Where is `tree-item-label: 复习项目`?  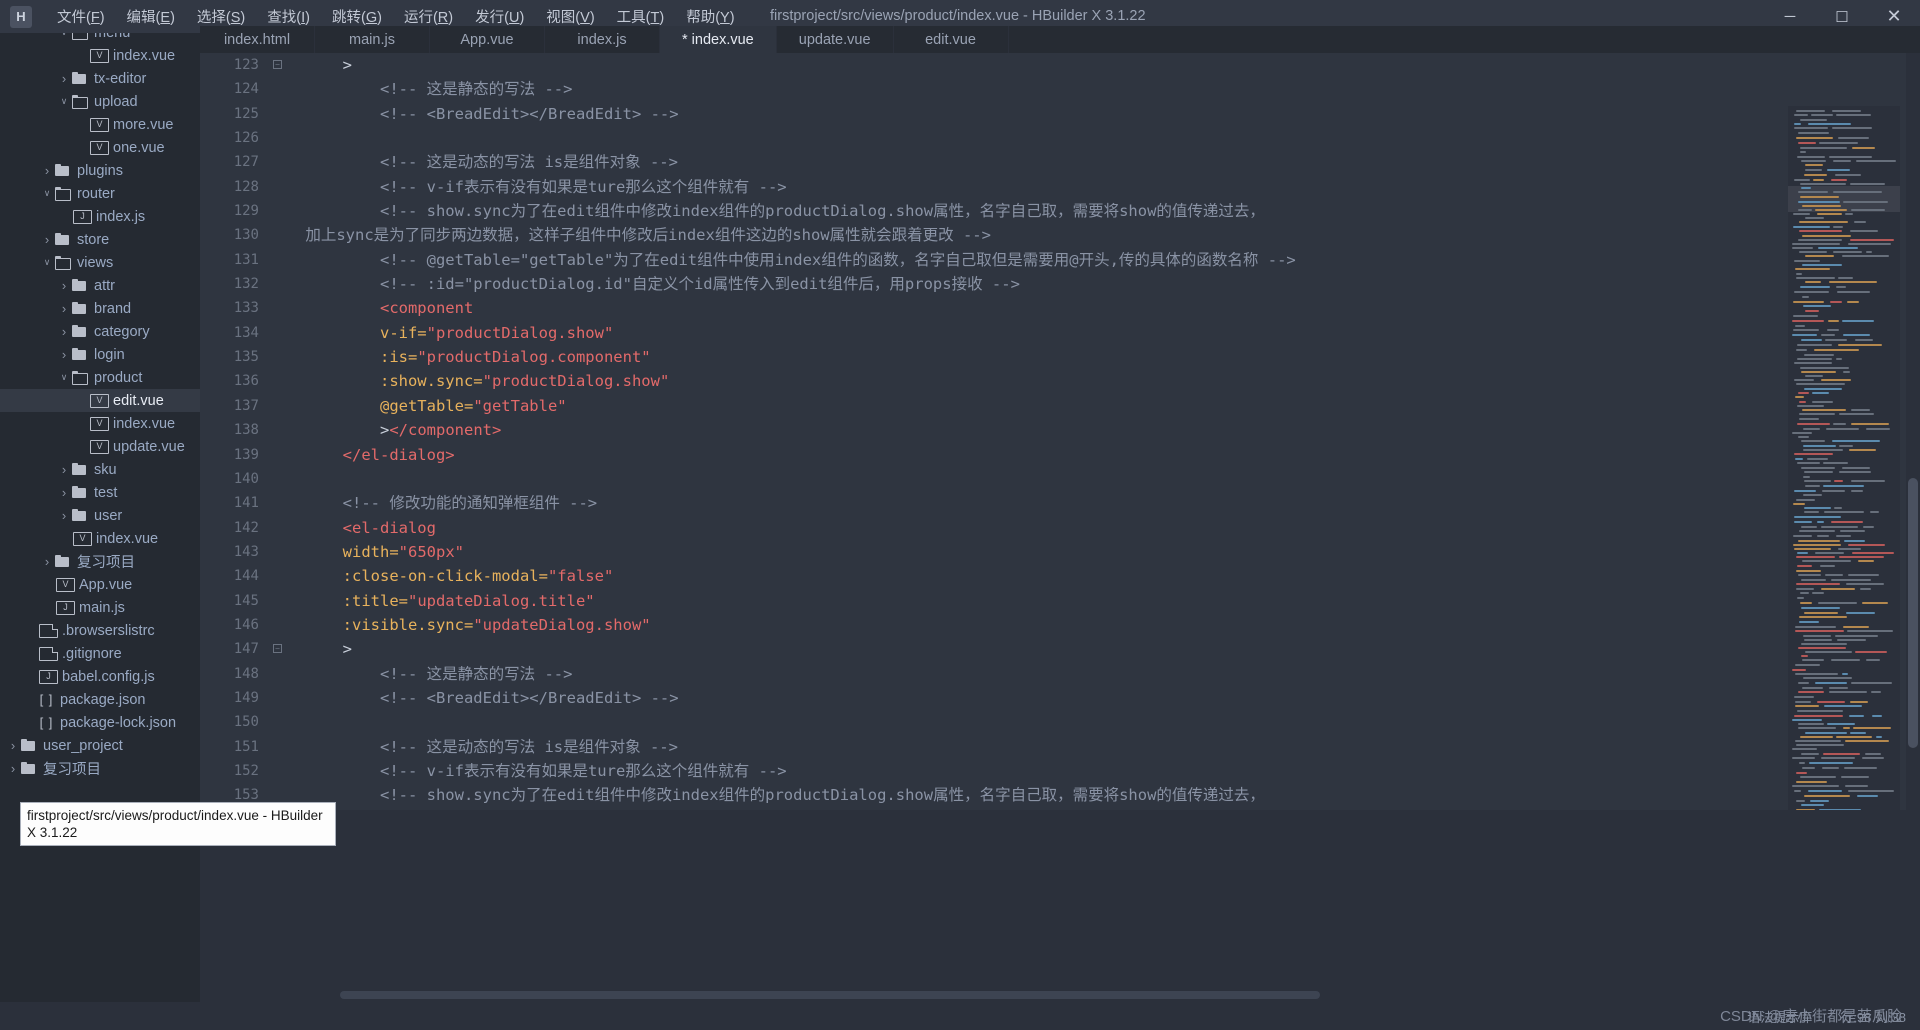
tree-item-label: 复习项目 is located at coordinates (106, 563).